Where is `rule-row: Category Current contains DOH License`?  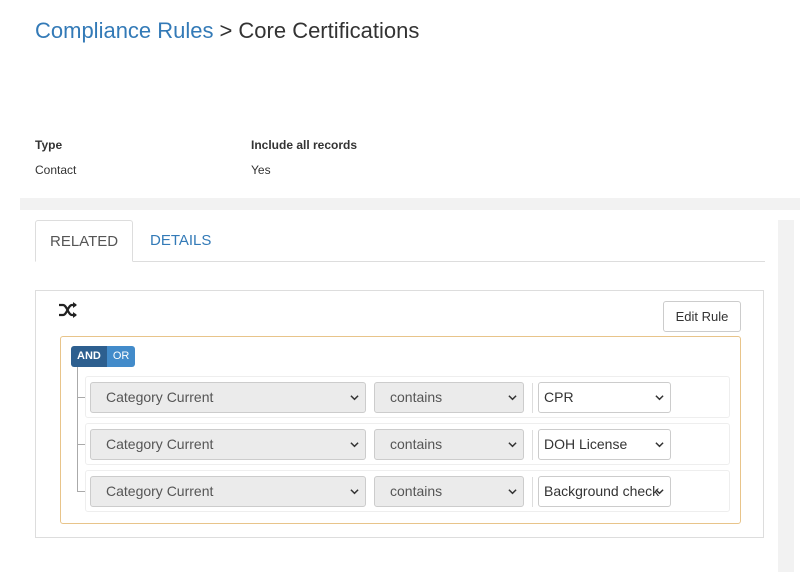
rule-row: Category Current contains DOH License is located at coordinates (407, 444).